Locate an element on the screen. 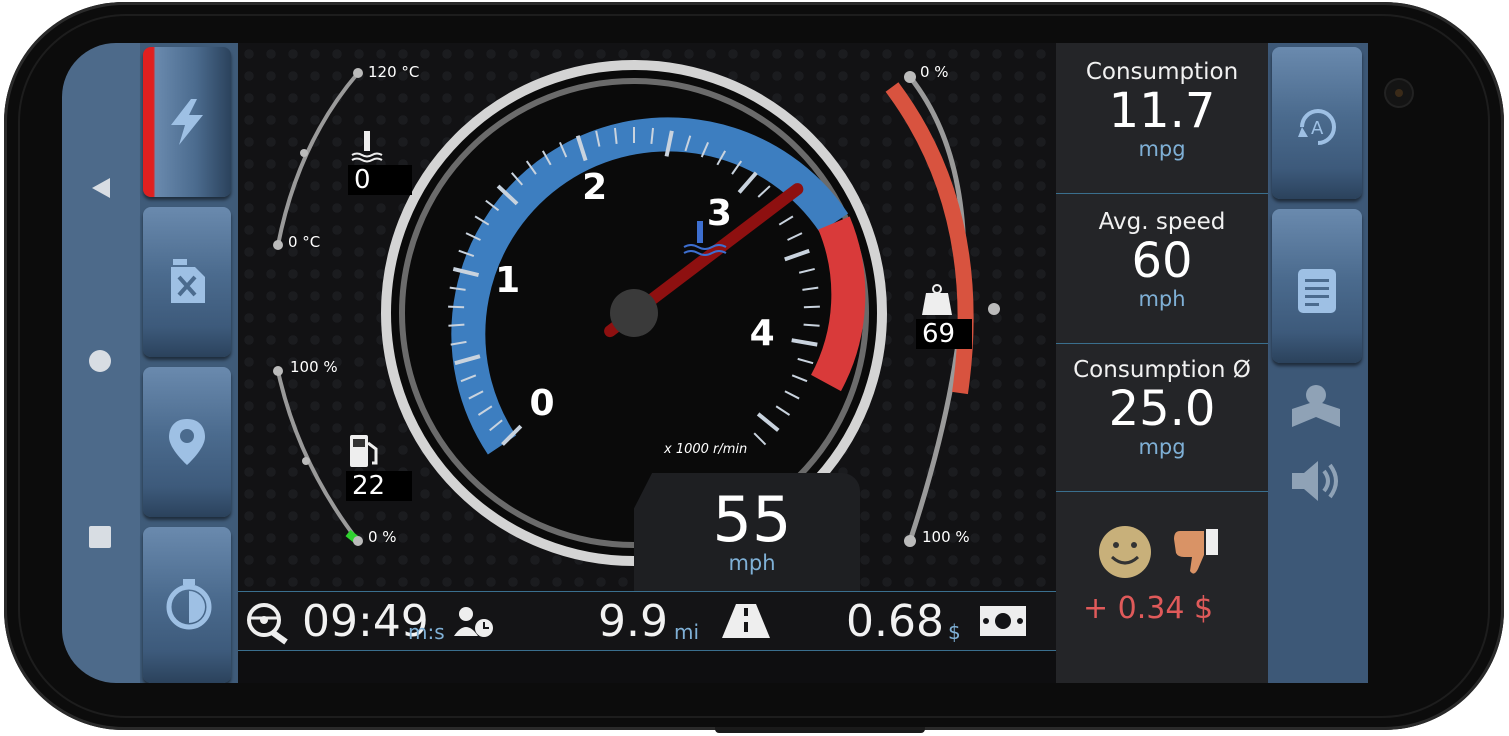 This screenshot has height=736, width=1509. stopwatch-button is located at coordinates (187, 605).